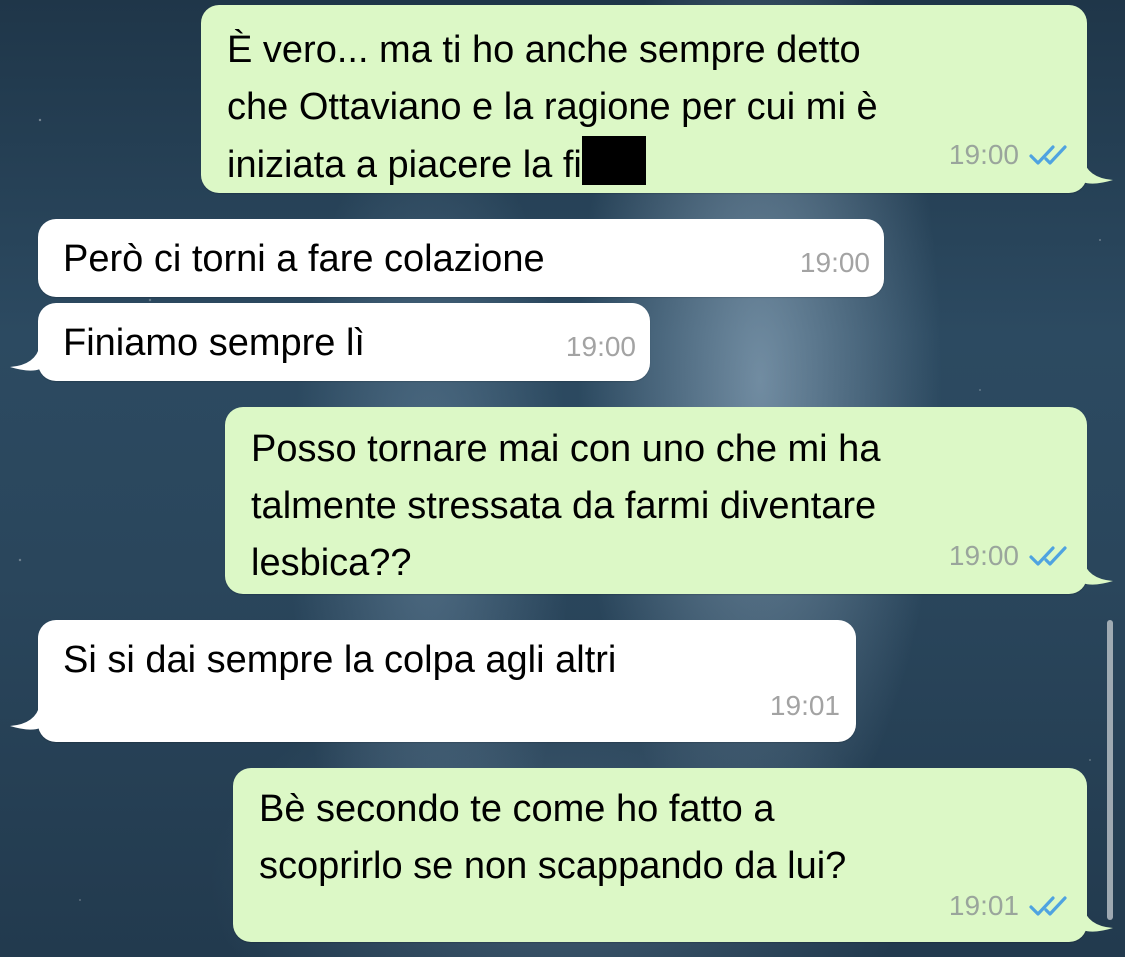  Describe the element at coordinates (1110, 770) in the screenshot. I see `scrollbar` at that location.